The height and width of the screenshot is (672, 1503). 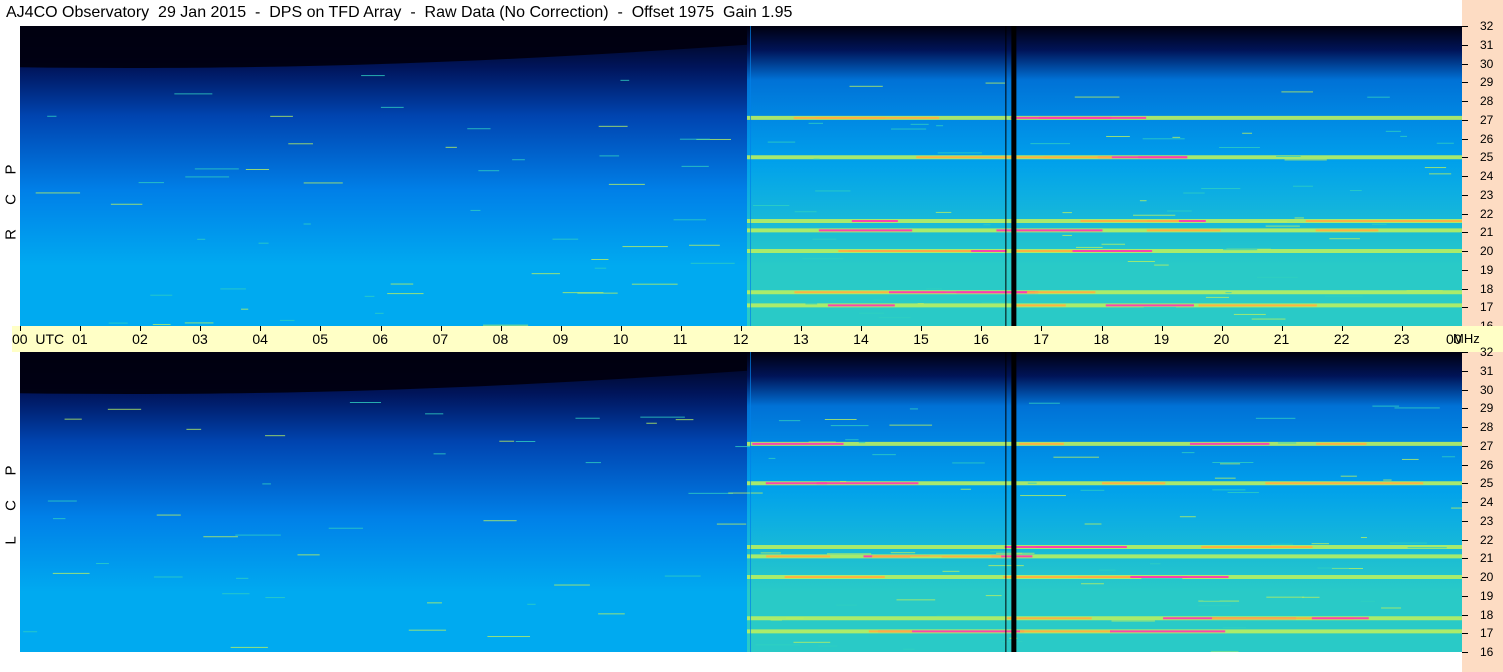 What do you see at coordinates (11, 199) in the screenshot?
I see `rcp-label-c: C` at bounding box center [11, 199].